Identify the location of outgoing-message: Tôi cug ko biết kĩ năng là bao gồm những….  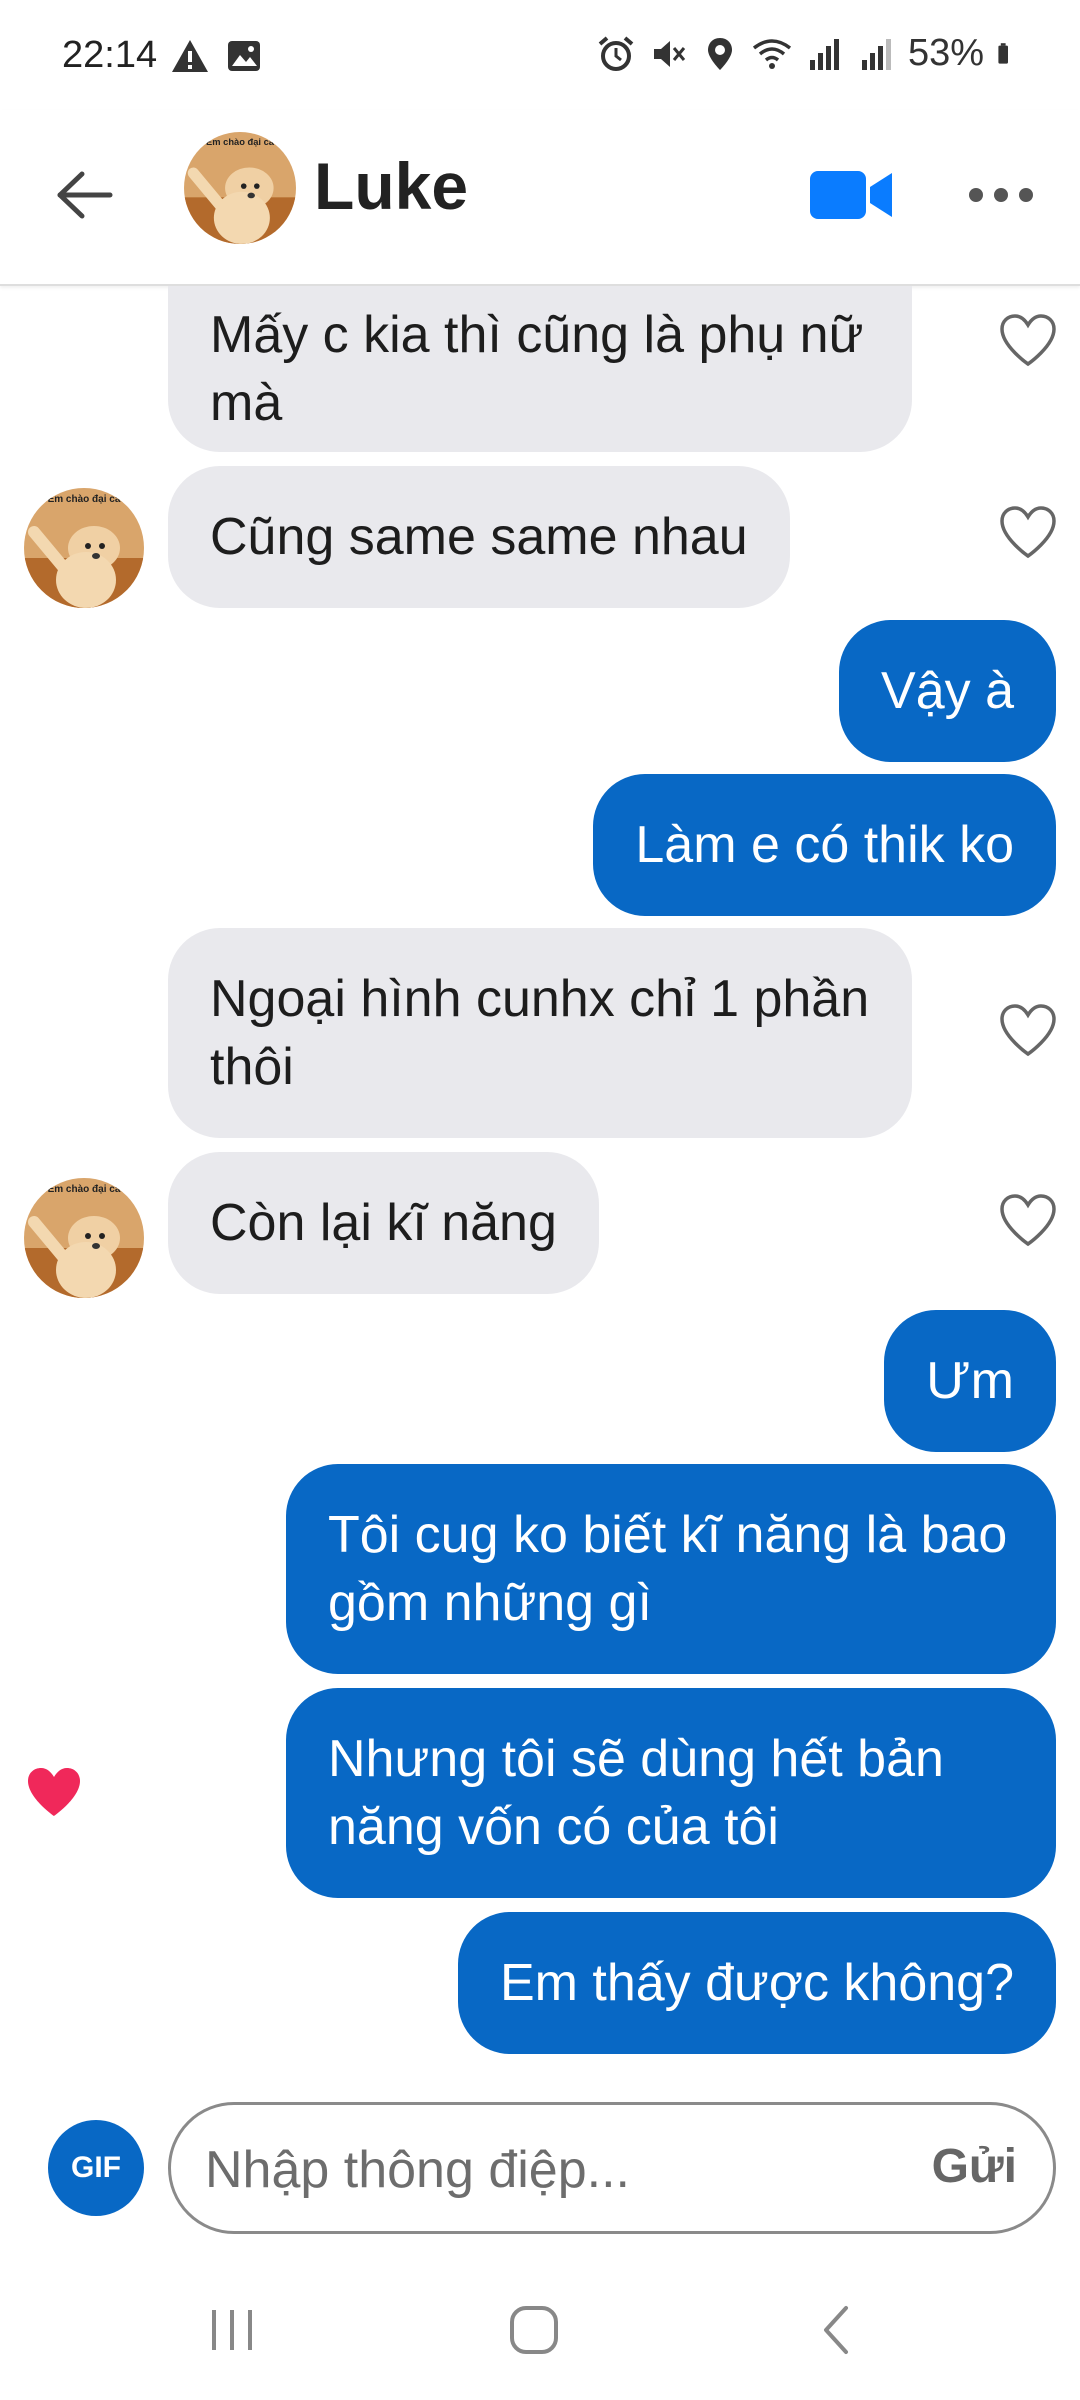
(671, 1569).